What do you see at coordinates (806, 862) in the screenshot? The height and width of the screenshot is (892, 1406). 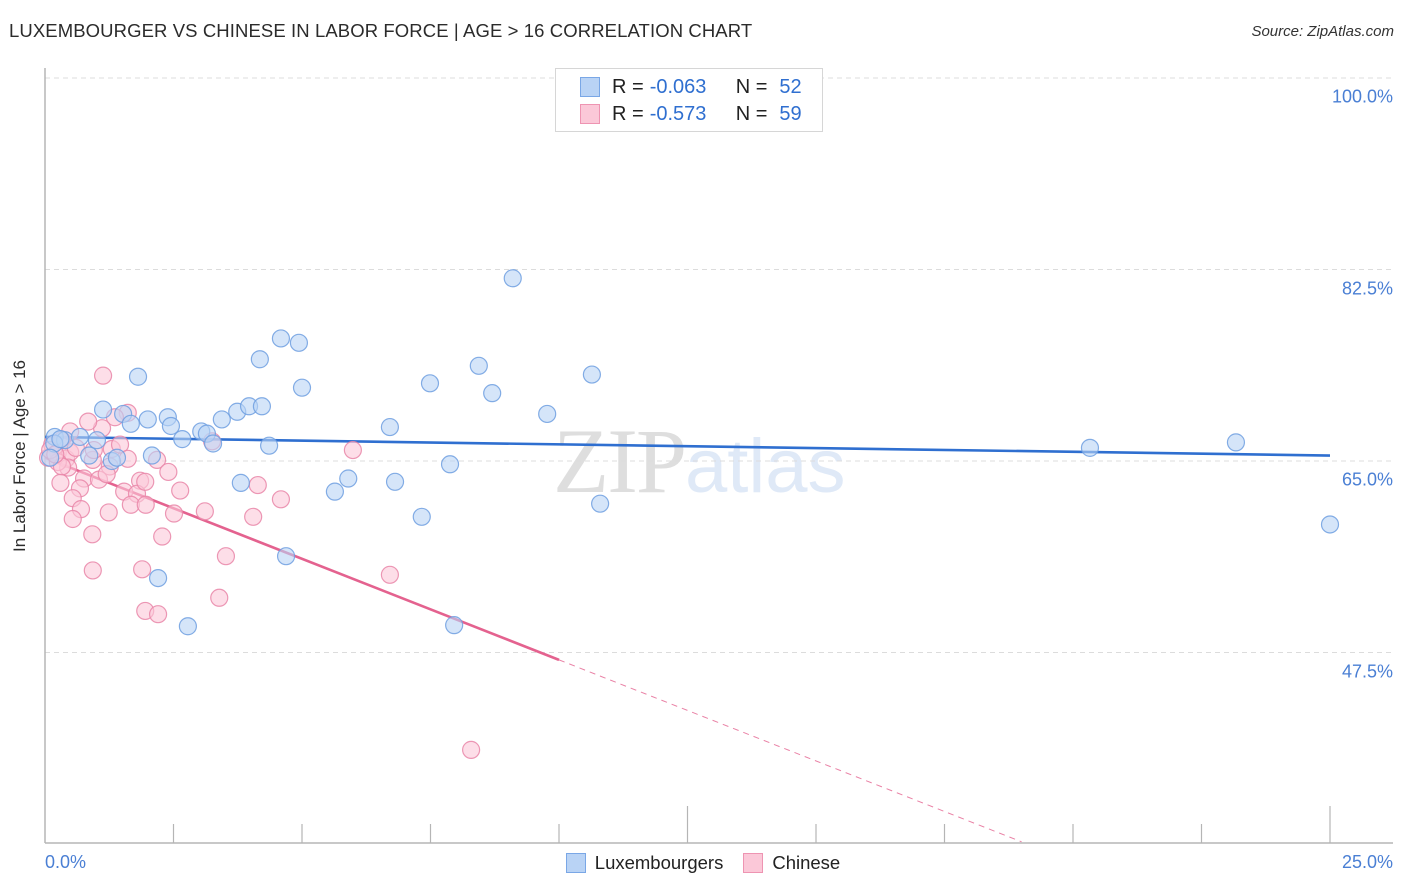 I see `legend-label: Chinese` at bounding box center [806, 862].